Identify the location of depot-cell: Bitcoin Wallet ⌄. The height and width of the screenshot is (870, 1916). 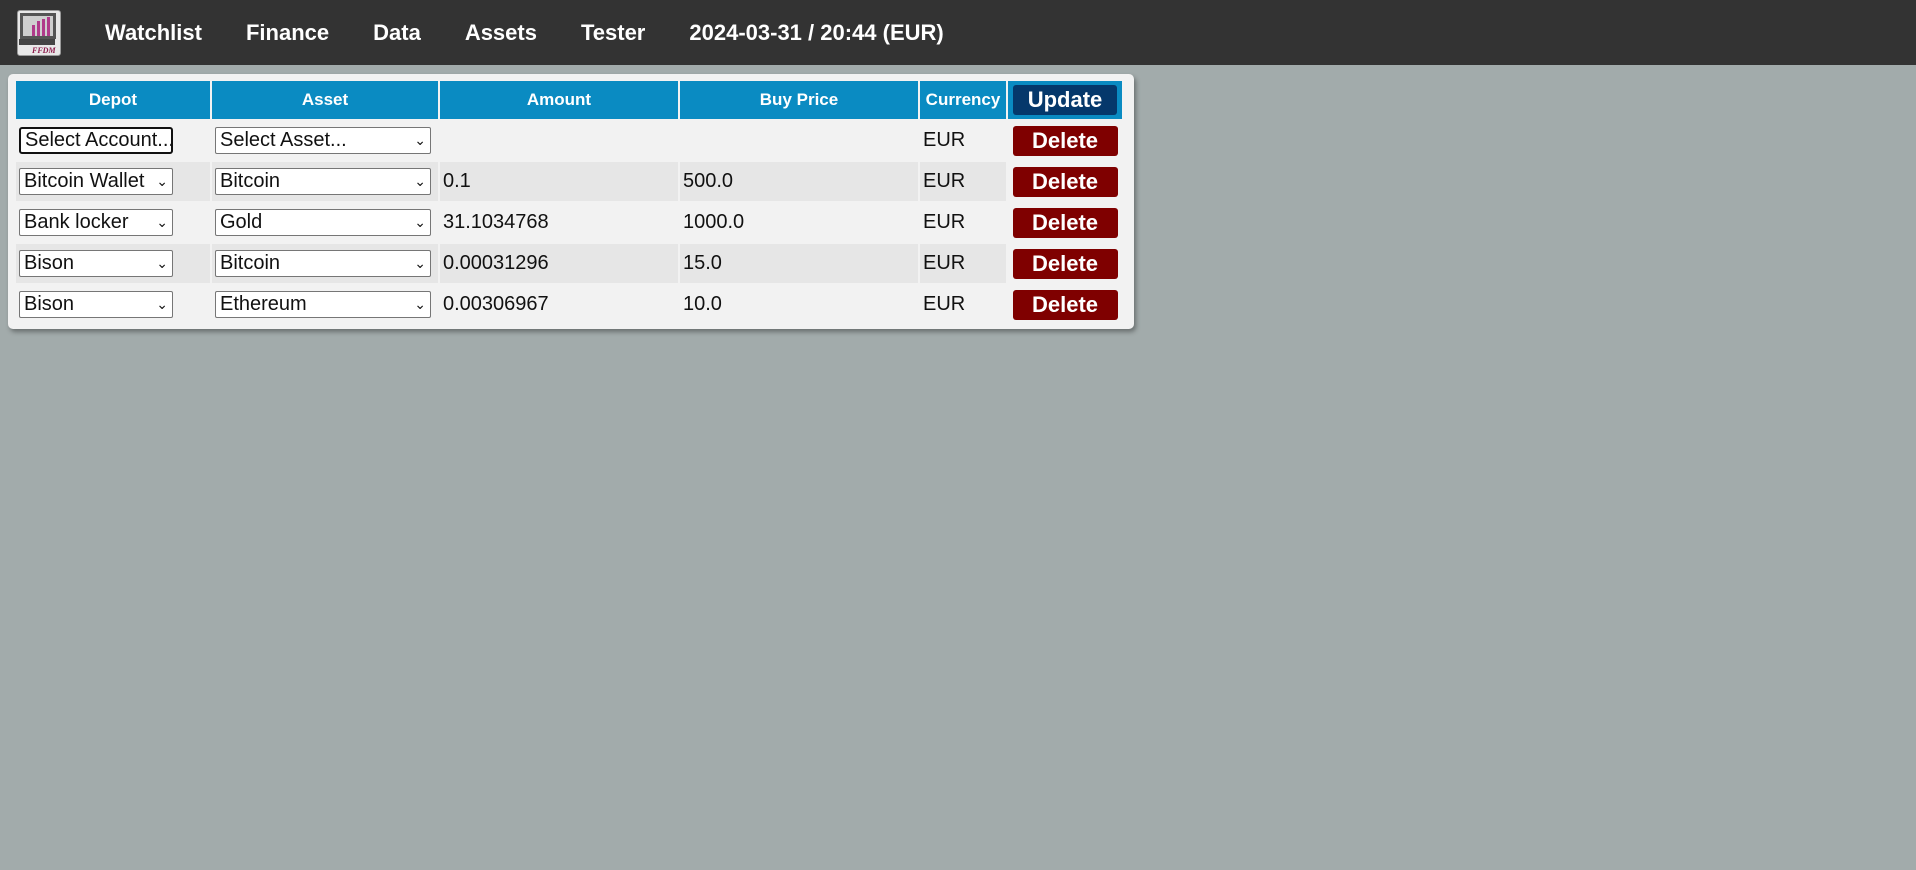
(113, 181).